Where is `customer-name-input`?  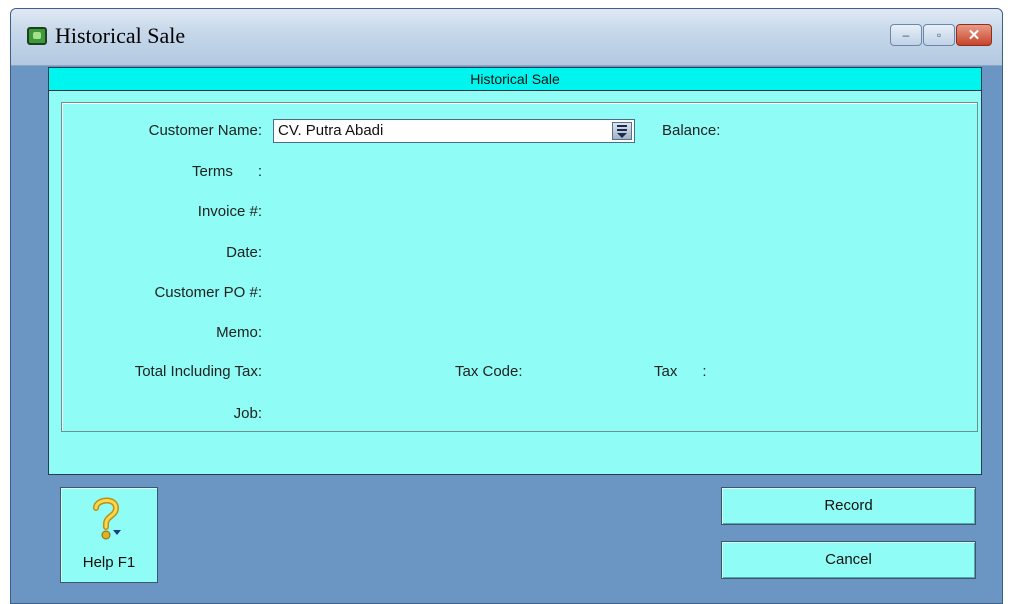 customer-name-input is located at coordinates (437, 131).